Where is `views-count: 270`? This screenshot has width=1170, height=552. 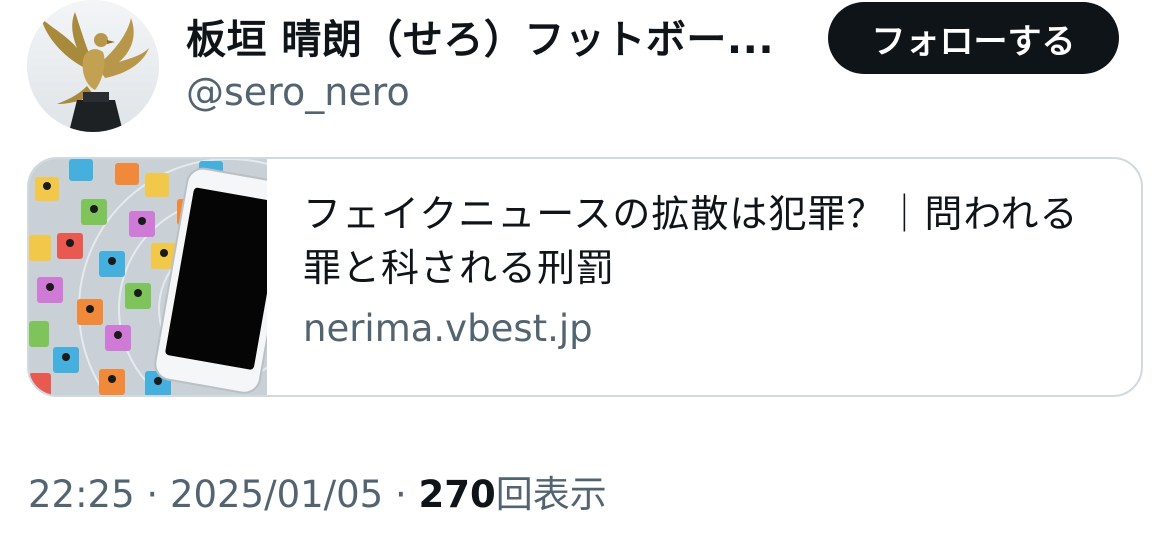
views-count: 270 is located at coordinates (457, 494).